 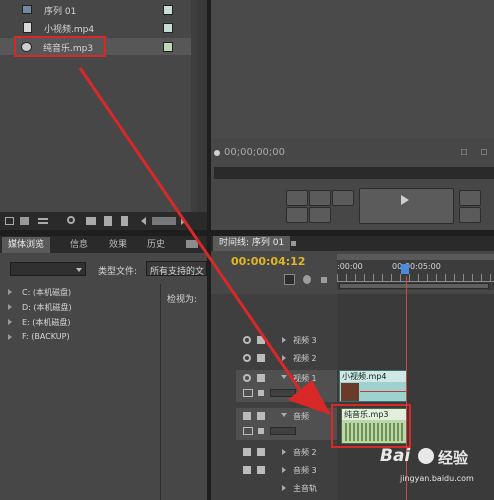 What do you see at coordinates (91, 221) in the screenshot?
I see `new-bin-icon` at bounding box center [91, 221].